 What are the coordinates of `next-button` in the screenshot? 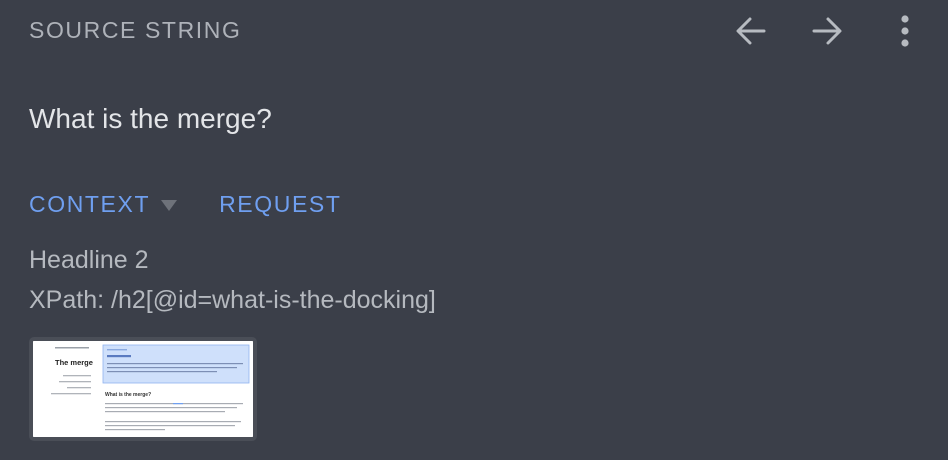 It's located at (827, 31).